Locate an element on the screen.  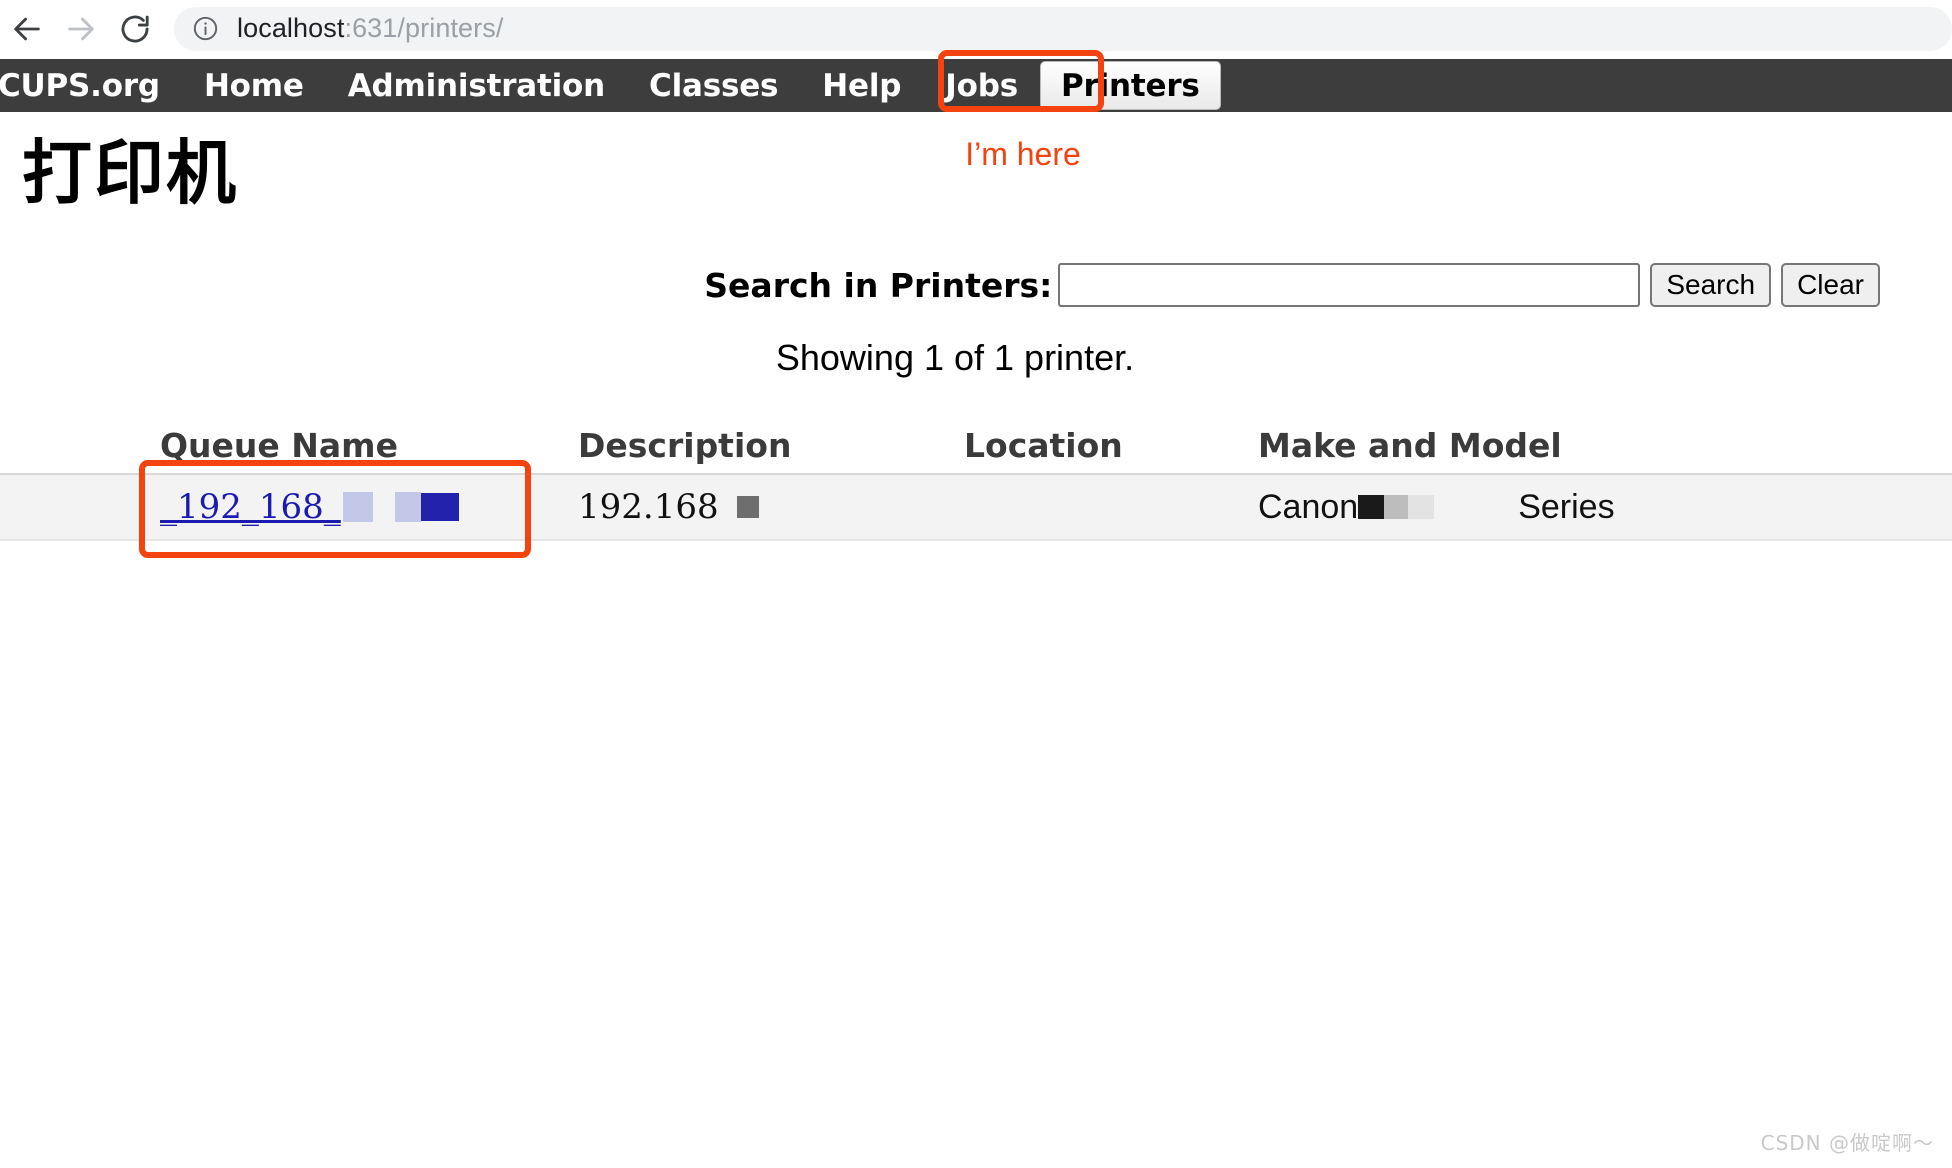
annotation-label-im-here: I’m here is located at coordinates (1023, 154).